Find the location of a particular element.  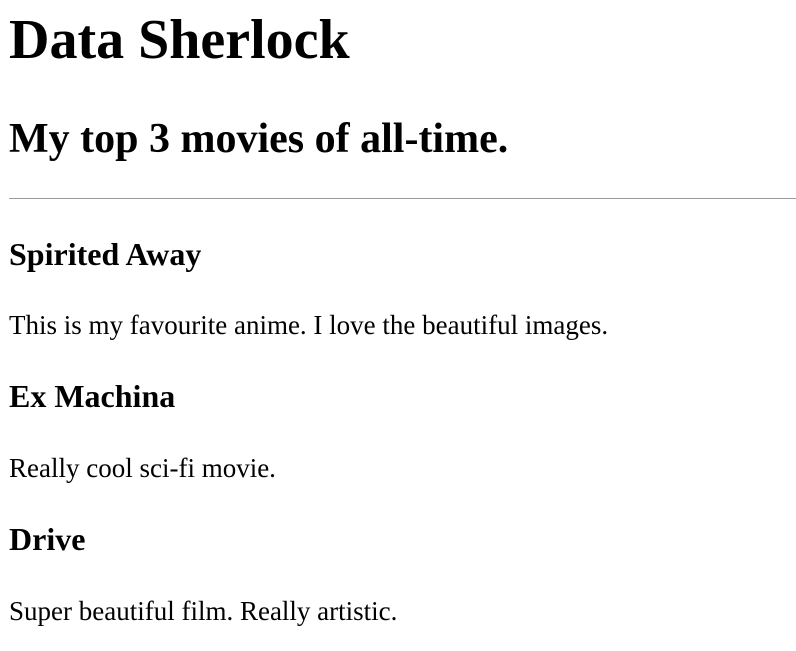

page-subtitle: My top 3 movies of all-time. is located at coordinates (259, 139).